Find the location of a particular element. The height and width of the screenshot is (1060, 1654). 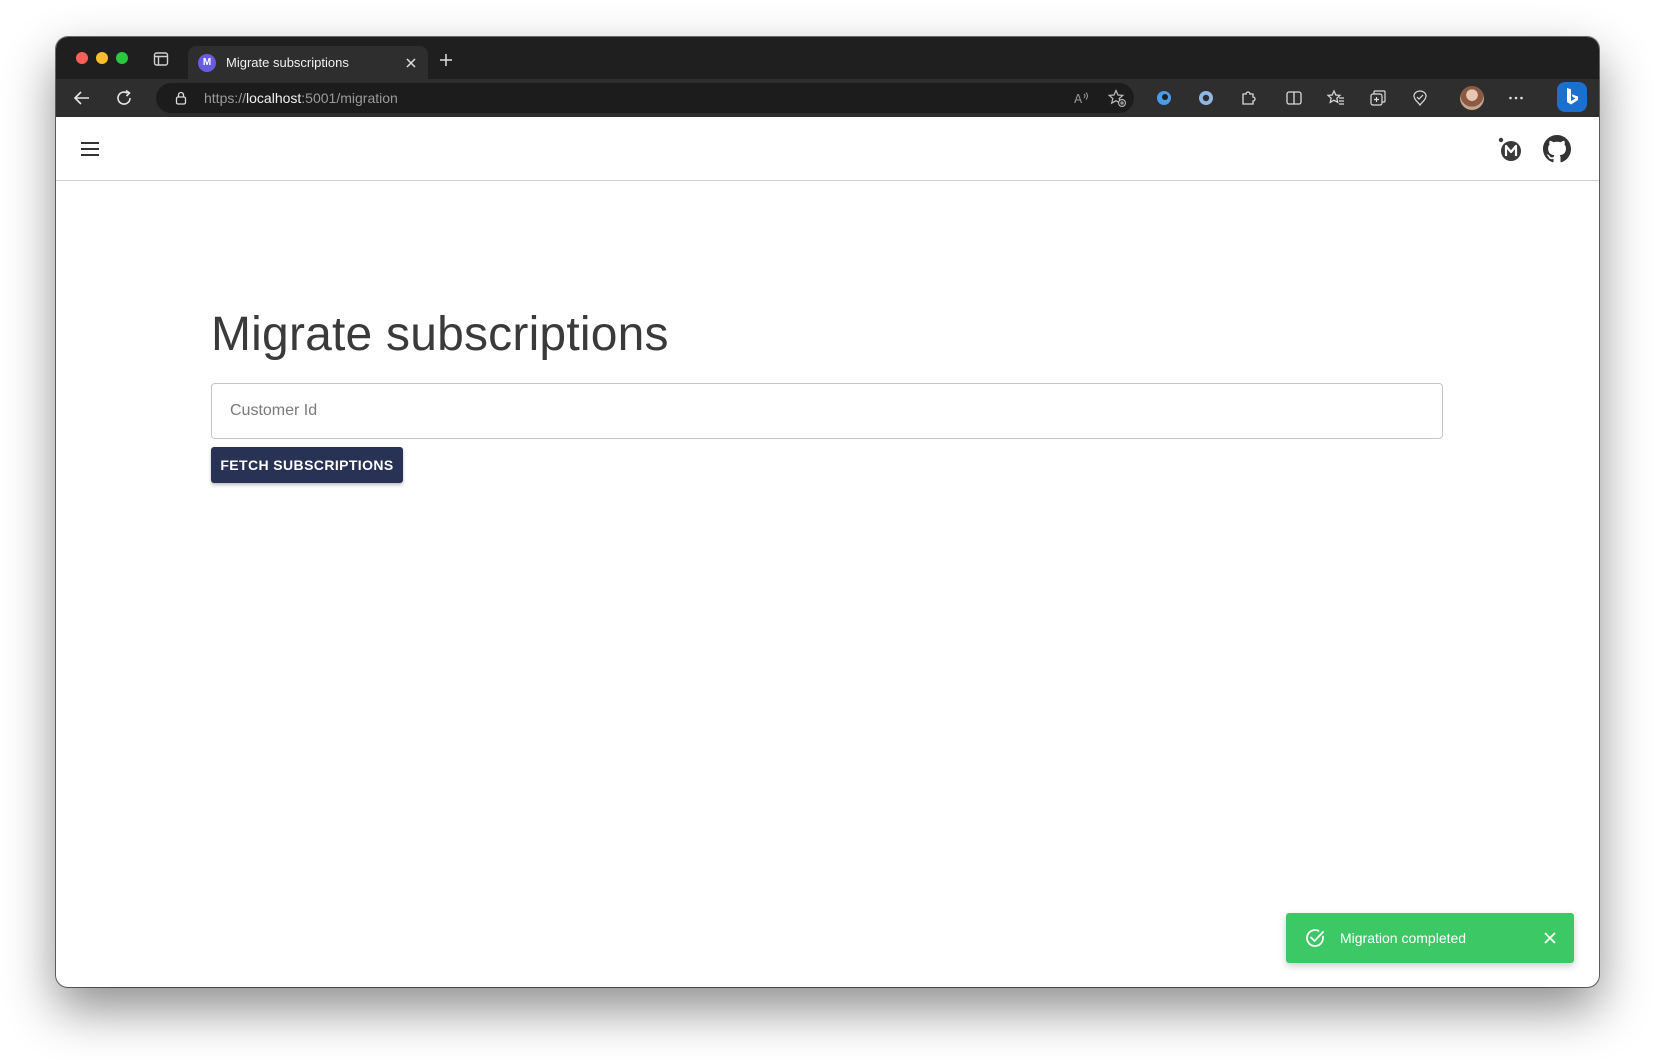

app-bar is located at coordinates (827, 149).